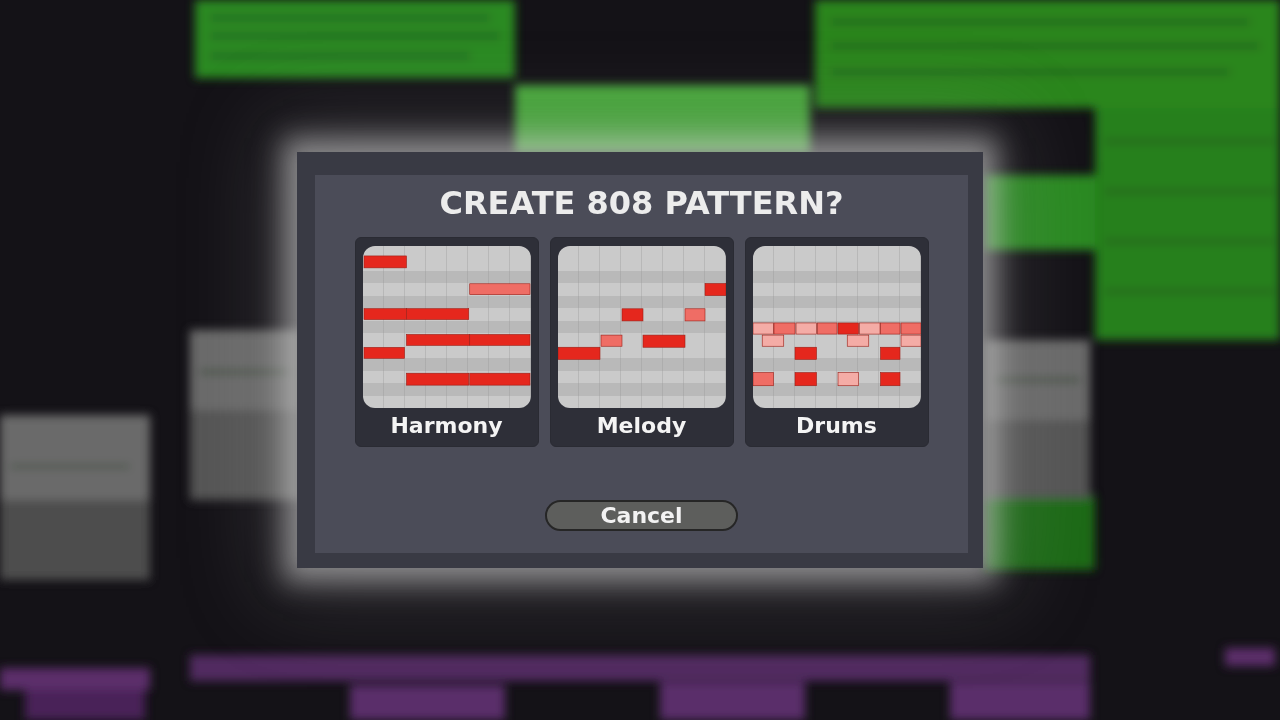  I want to click on cancel-button: Cancel, so click(641, 515).